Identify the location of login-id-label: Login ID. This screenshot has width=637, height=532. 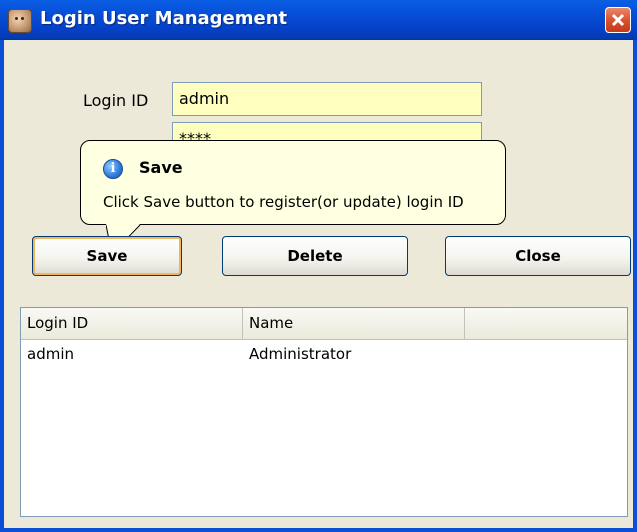
(116, 100).